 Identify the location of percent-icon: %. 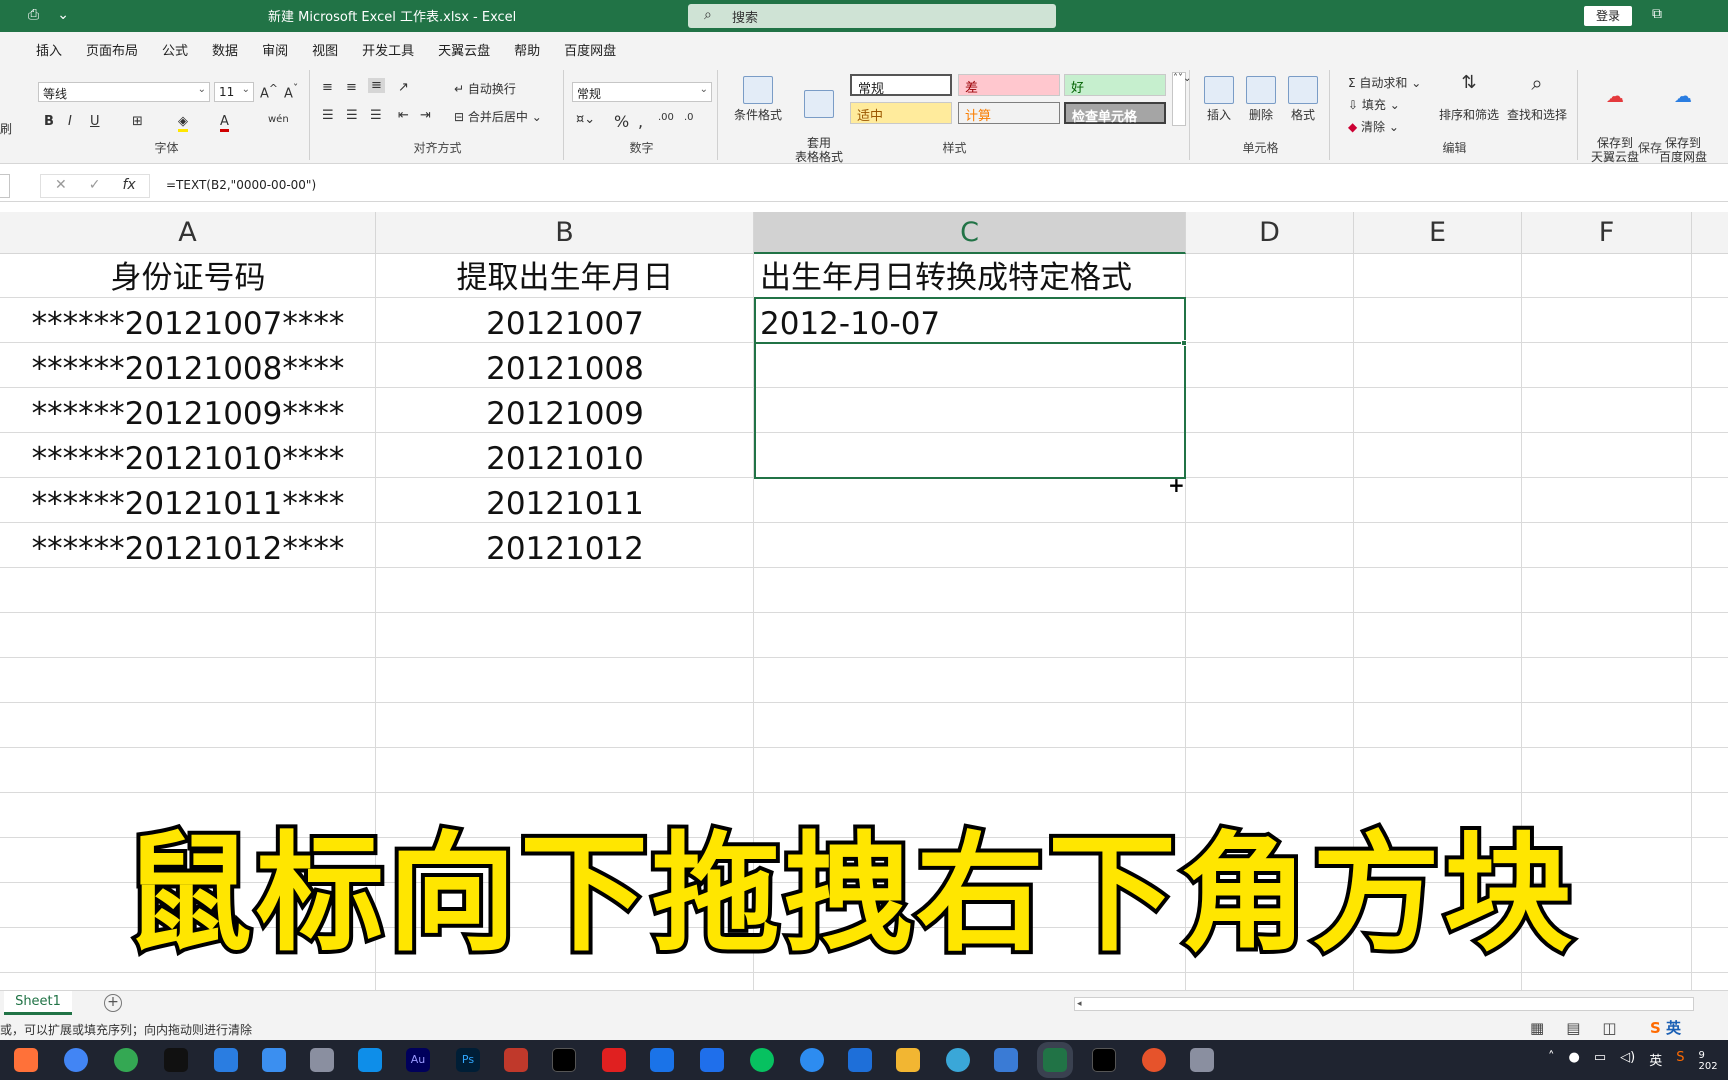
(621, 121).